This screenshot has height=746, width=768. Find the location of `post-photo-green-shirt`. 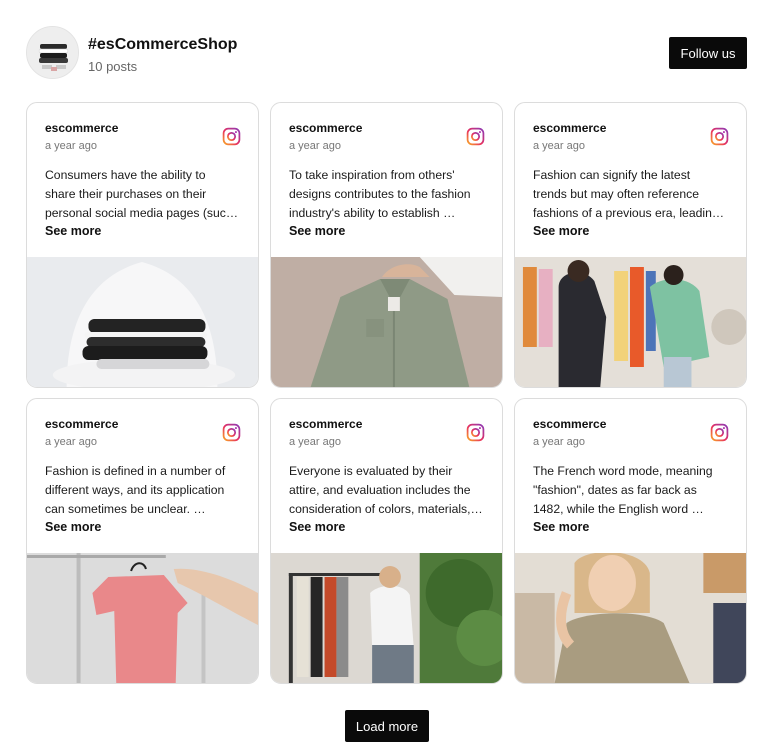

post-photo-green-shirt is located at coordinates (386, 322).